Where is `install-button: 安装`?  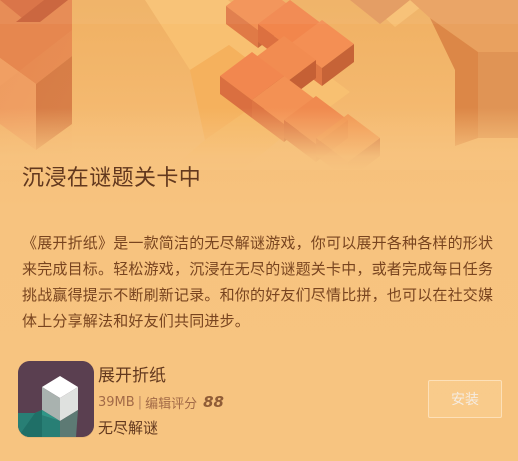
install-button: 安装 is located at coordinates (465, 399).